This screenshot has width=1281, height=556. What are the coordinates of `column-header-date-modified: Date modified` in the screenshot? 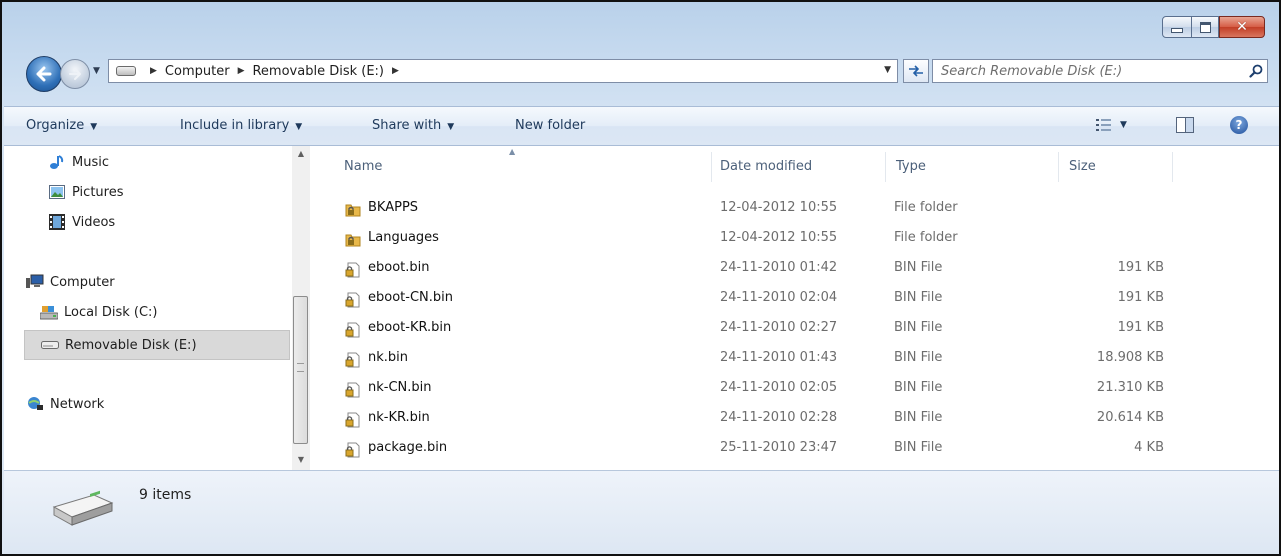 It's located at (766, 166).